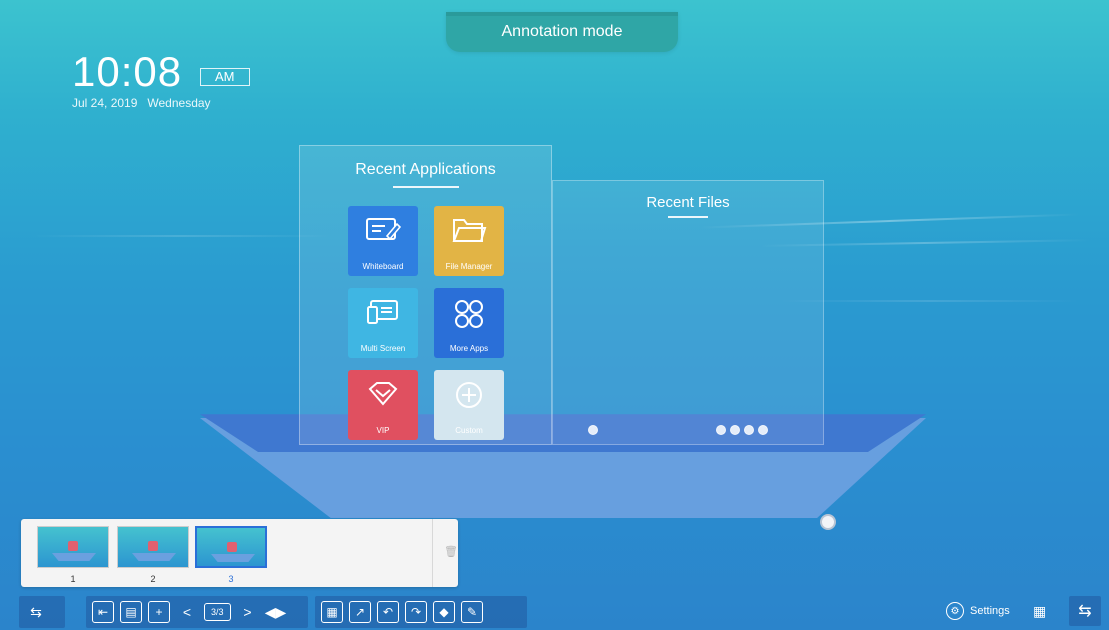 This screenshot has width=1109, height=630. I want to click on apps-grid-icon: ▦, so click(1039, 611).